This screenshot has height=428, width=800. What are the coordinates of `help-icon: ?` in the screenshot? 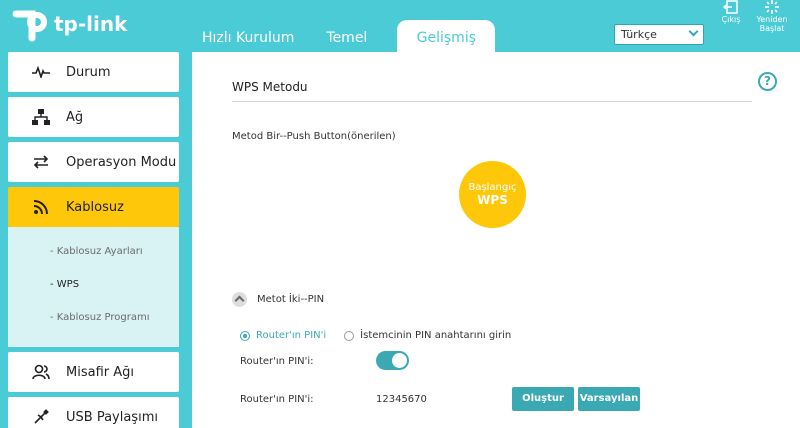 It's located at (767, 81).